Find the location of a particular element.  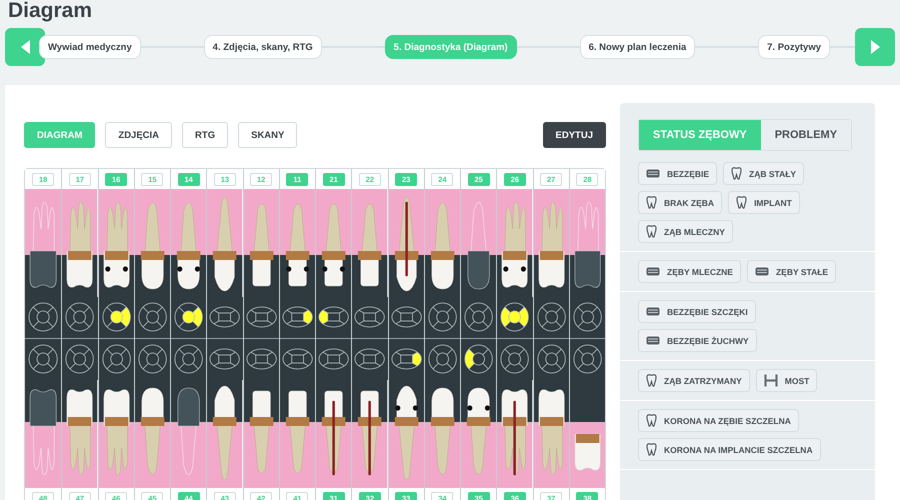

status-option-button: ZĄB STAŁY is located at coordinates (763, 173).